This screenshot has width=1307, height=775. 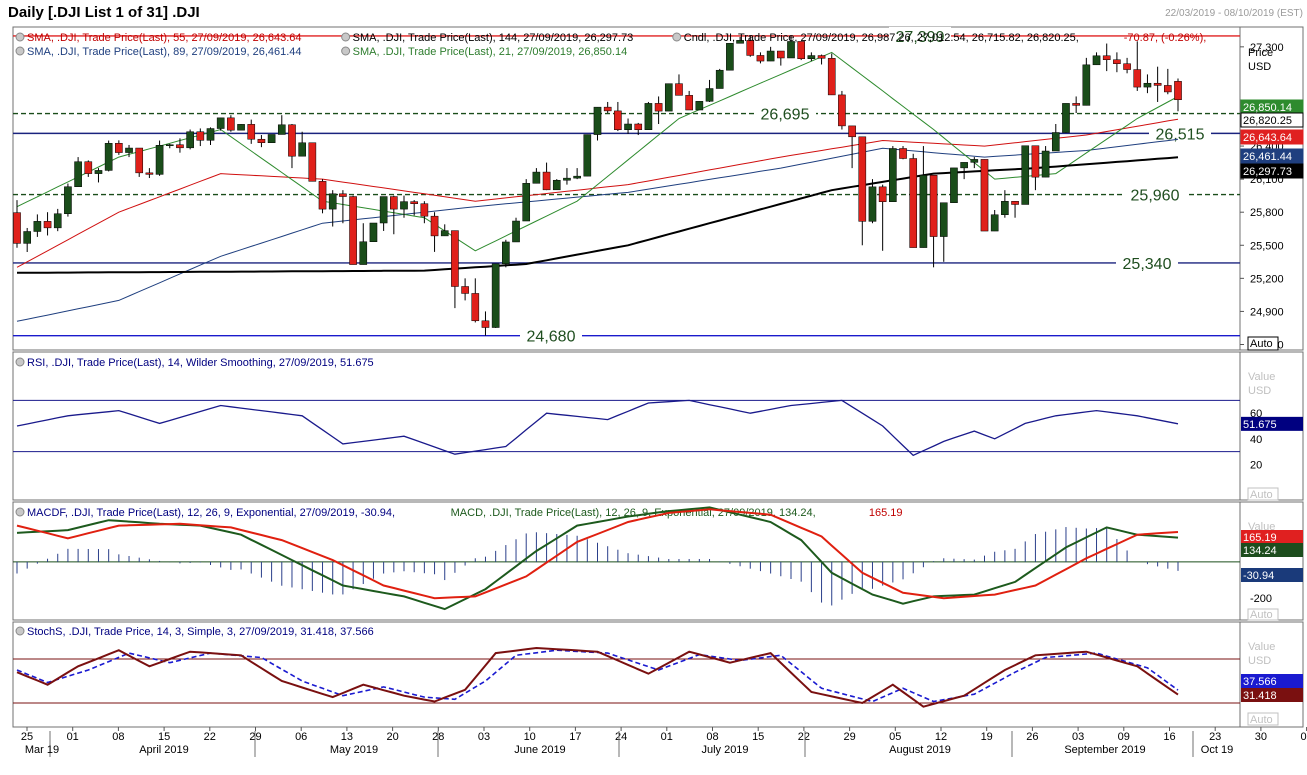 What do you see at coordinates (20, 362) in the screenshot?
I see `legend-icon` at bounding box center [20, 362].